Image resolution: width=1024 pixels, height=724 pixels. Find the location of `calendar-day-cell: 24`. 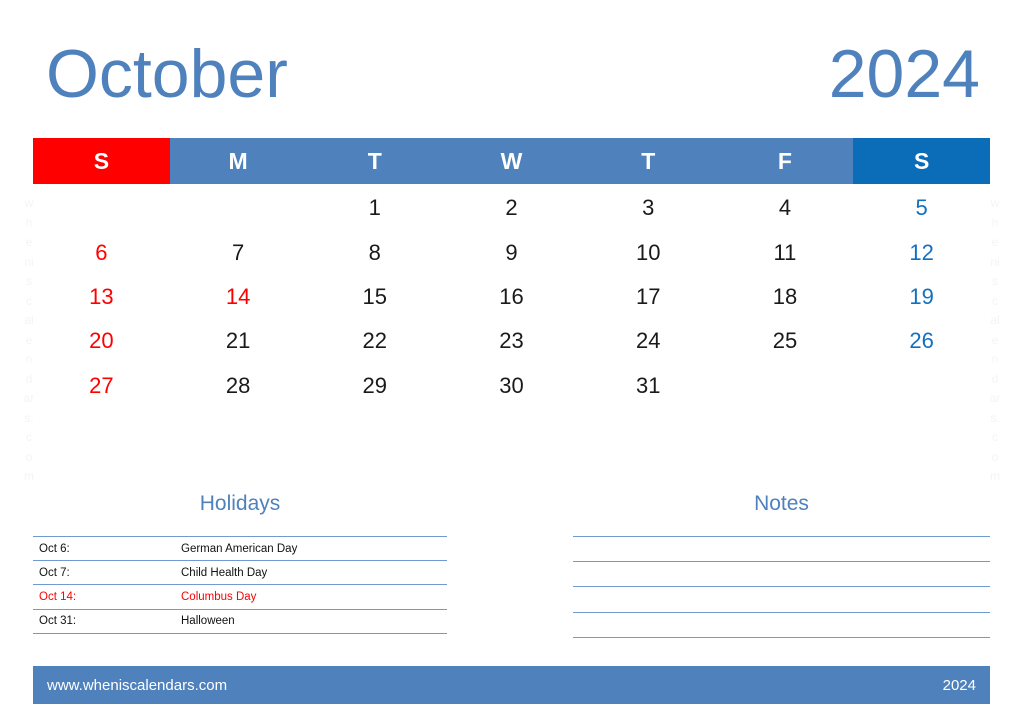

calendar-day-cell: 24 is located at coordinates (648, 341).